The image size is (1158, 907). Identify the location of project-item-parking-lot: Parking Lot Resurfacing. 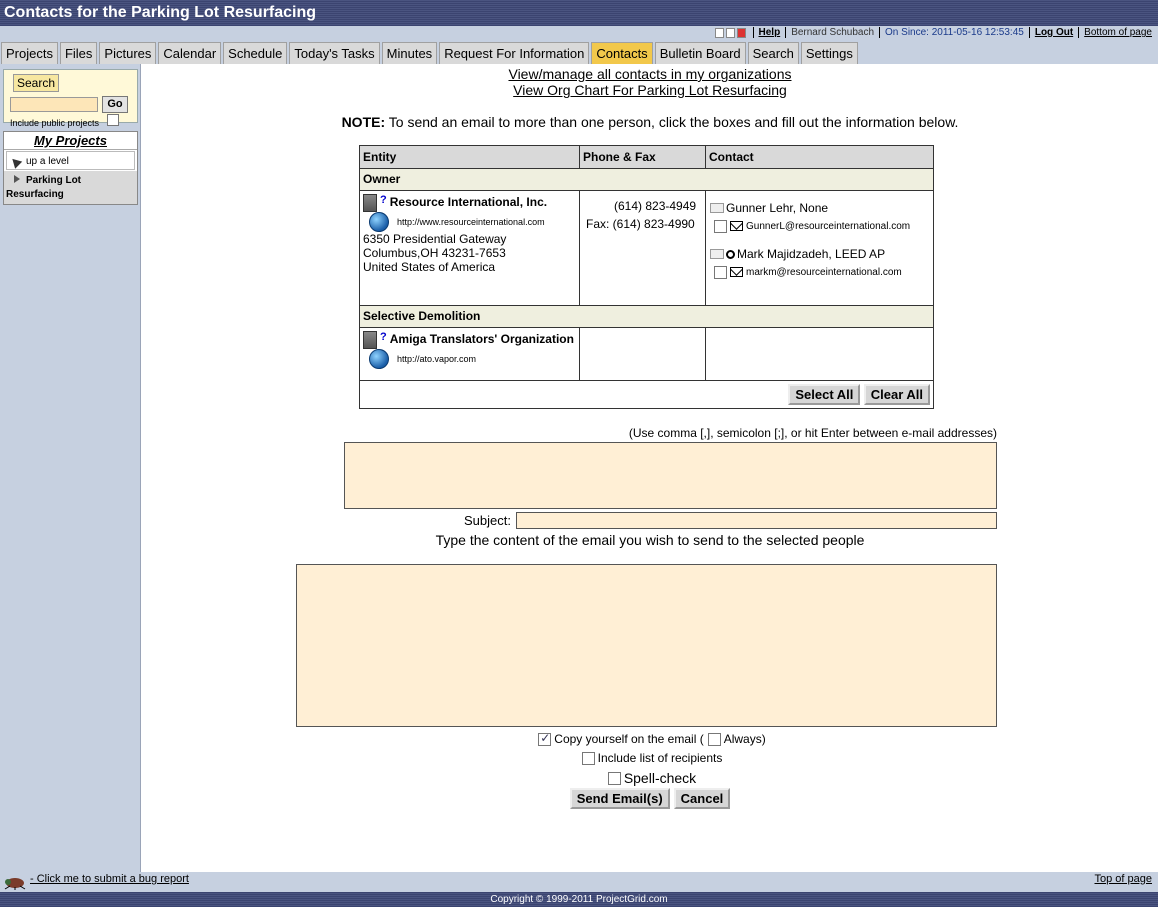
(70, 187).